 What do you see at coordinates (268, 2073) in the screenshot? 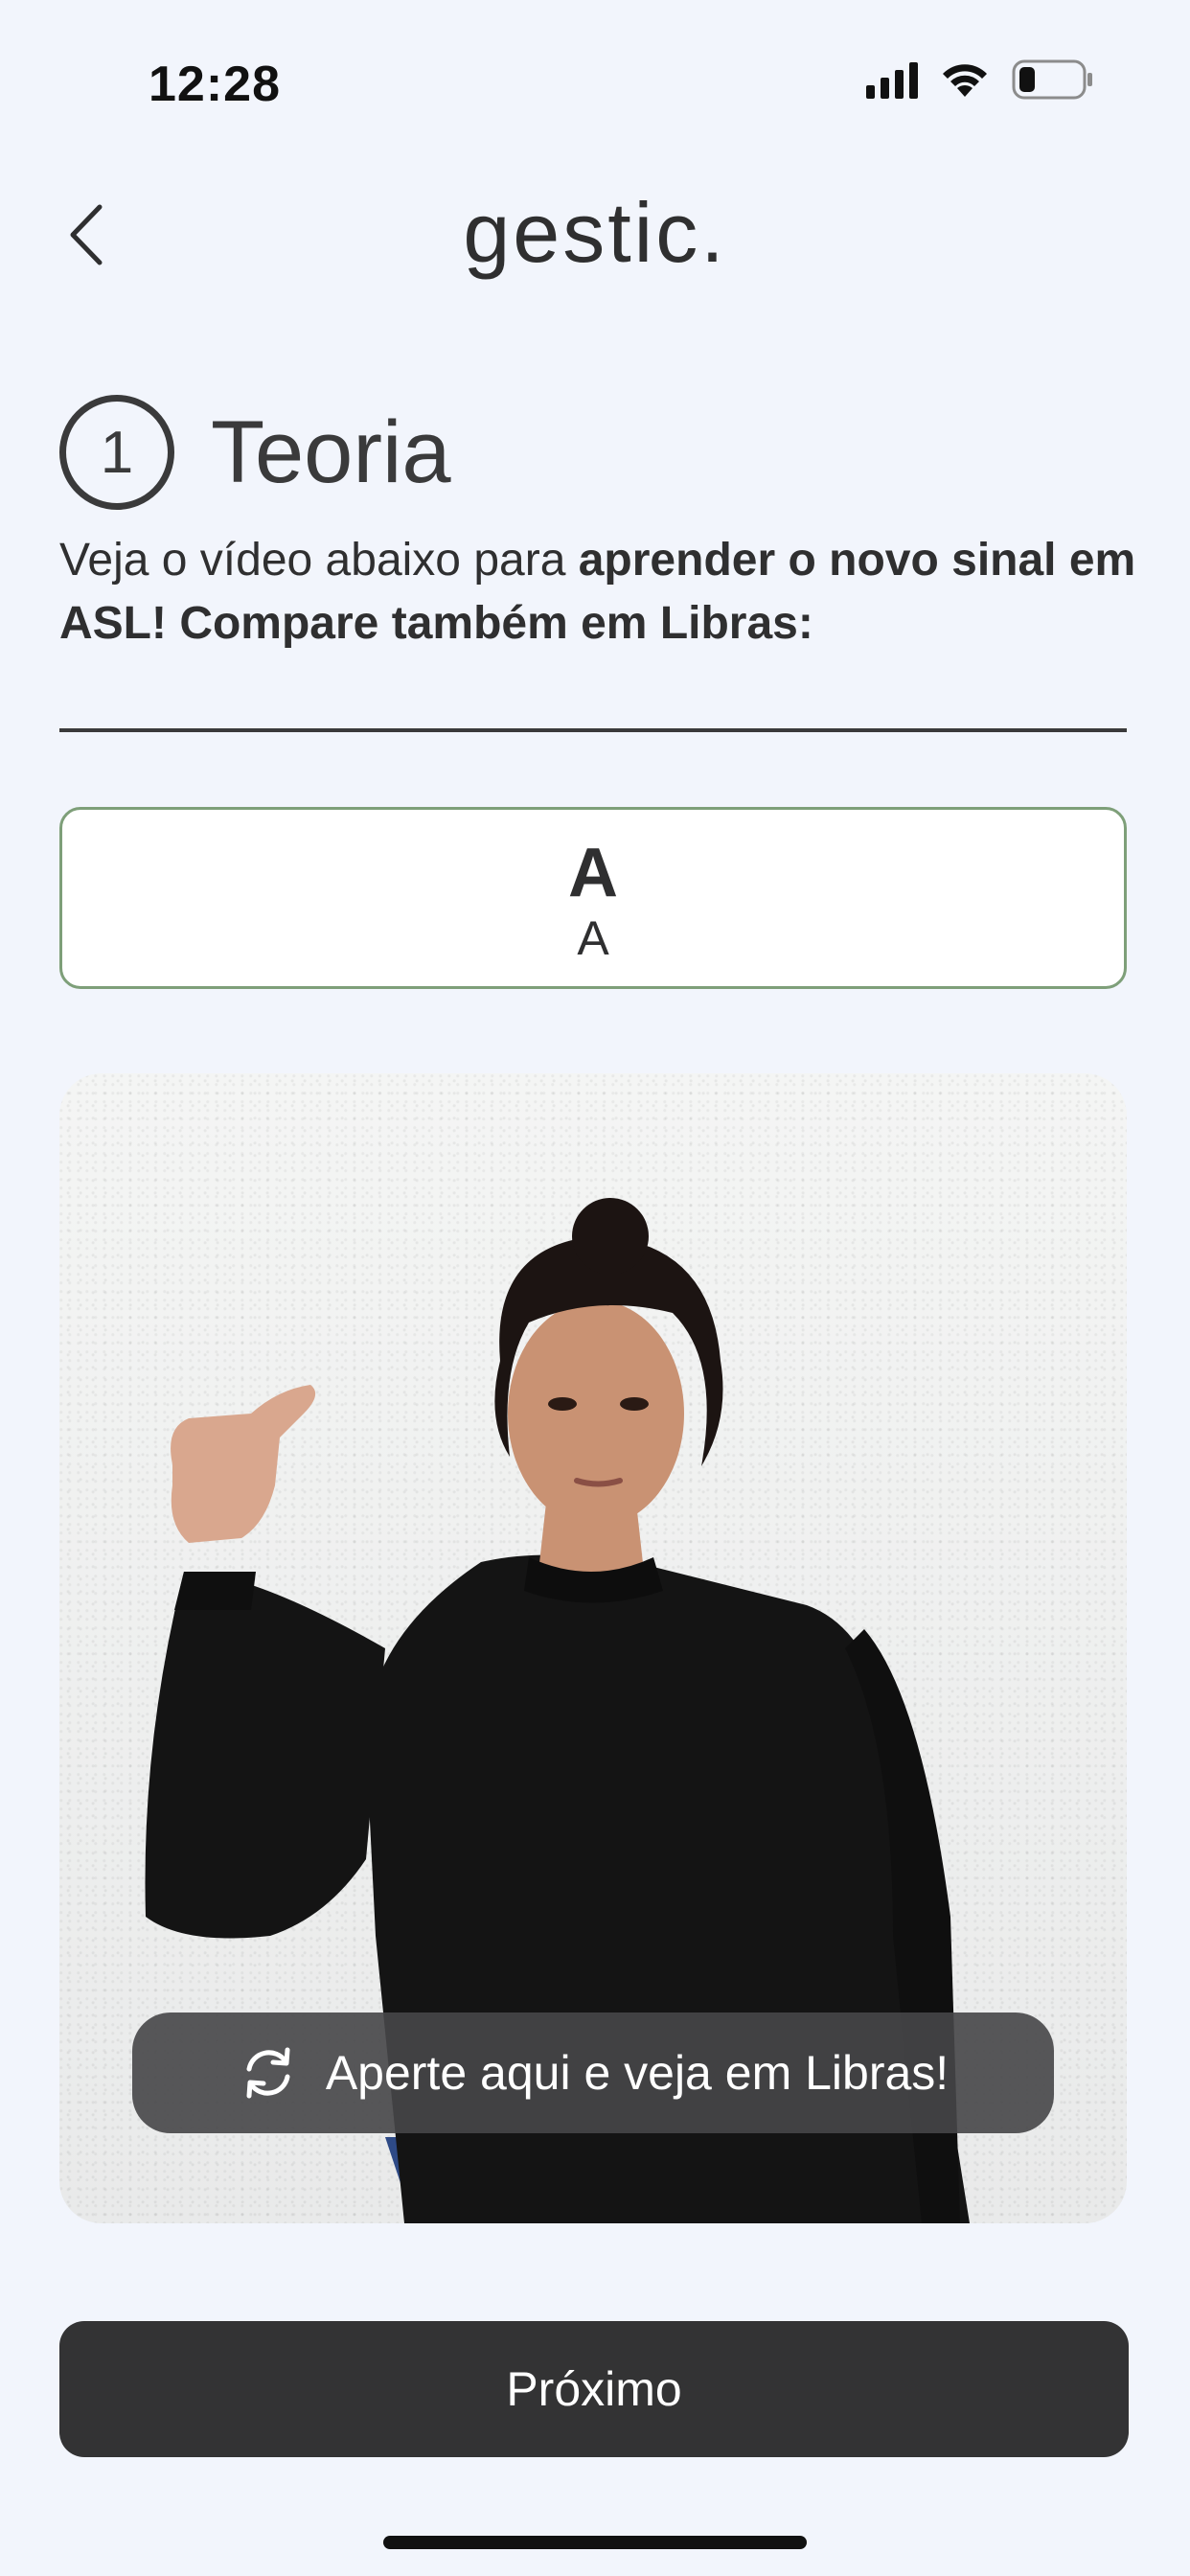
I see `refresh-icon` at bounding box center [268, 2073].